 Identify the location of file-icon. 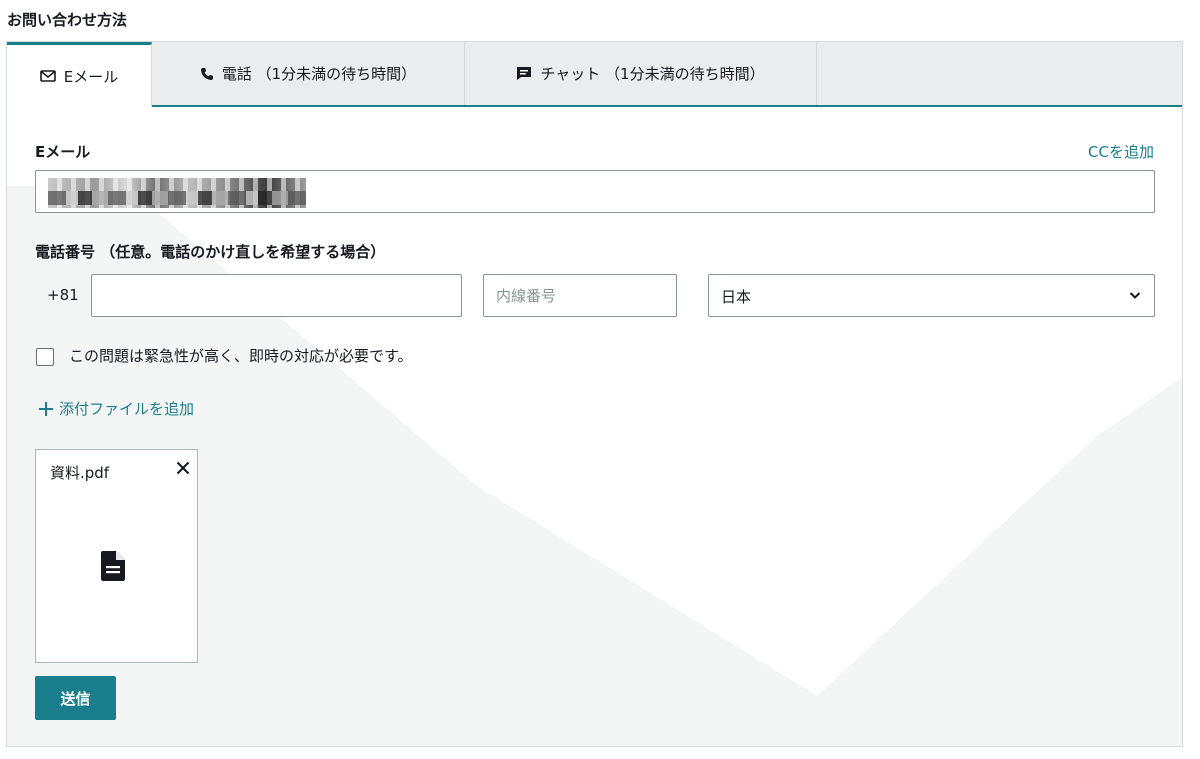
(113, 568).